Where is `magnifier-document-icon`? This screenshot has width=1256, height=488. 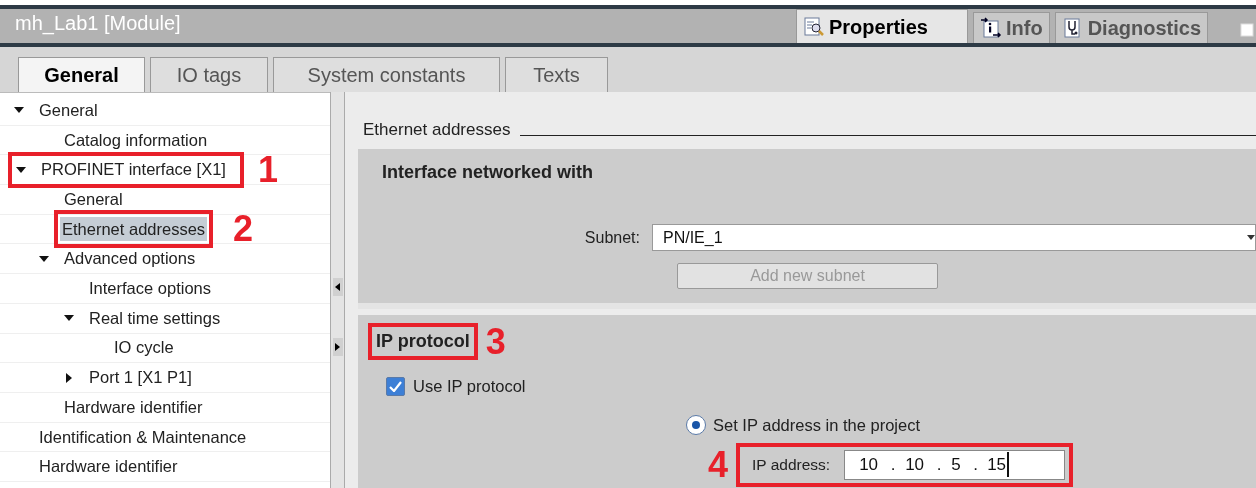
magnifier-document-icon is located at coordinates (814, 26).